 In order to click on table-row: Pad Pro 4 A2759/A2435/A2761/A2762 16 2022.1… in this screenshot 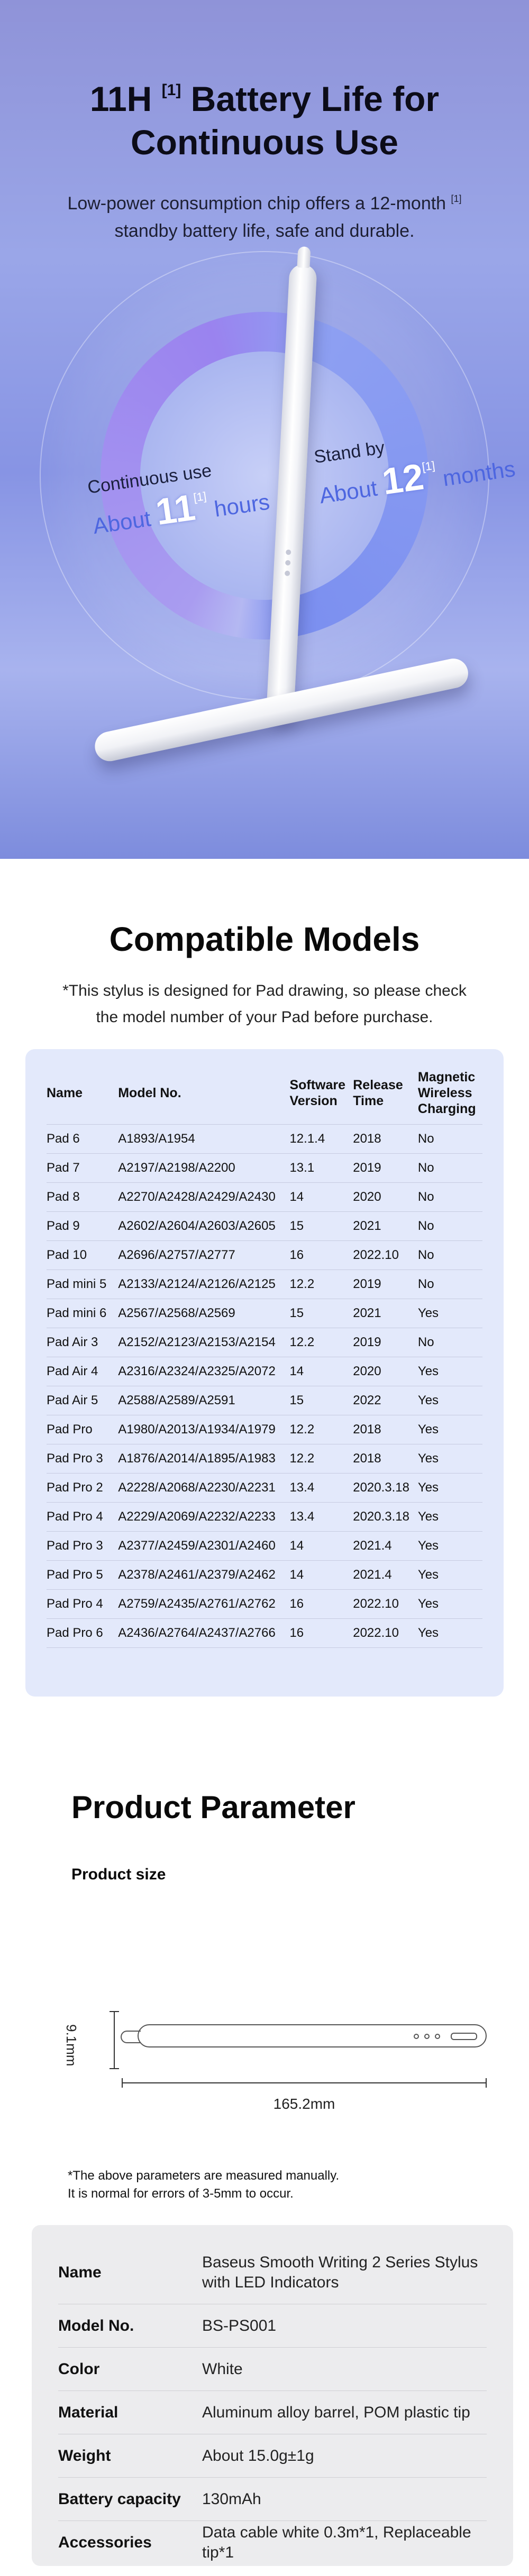, I will do `click(264, 1604)`.